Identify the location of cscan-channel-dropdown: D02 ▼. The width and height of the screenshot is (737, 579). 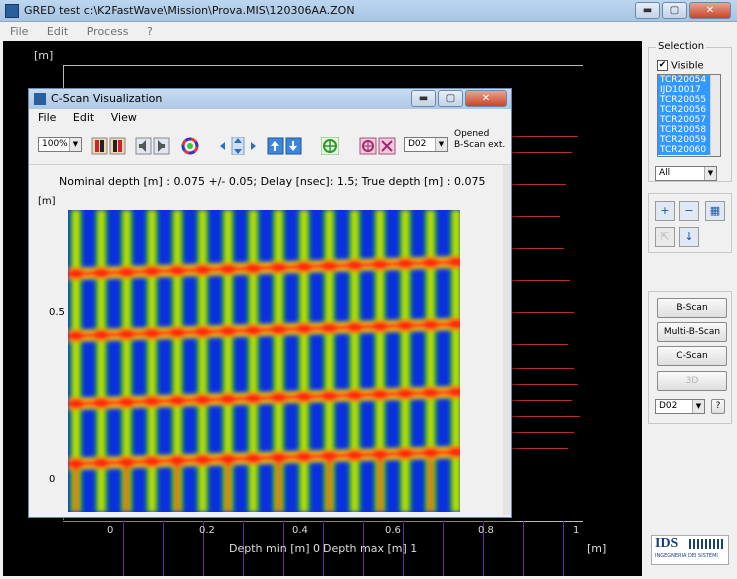
(426, 144).